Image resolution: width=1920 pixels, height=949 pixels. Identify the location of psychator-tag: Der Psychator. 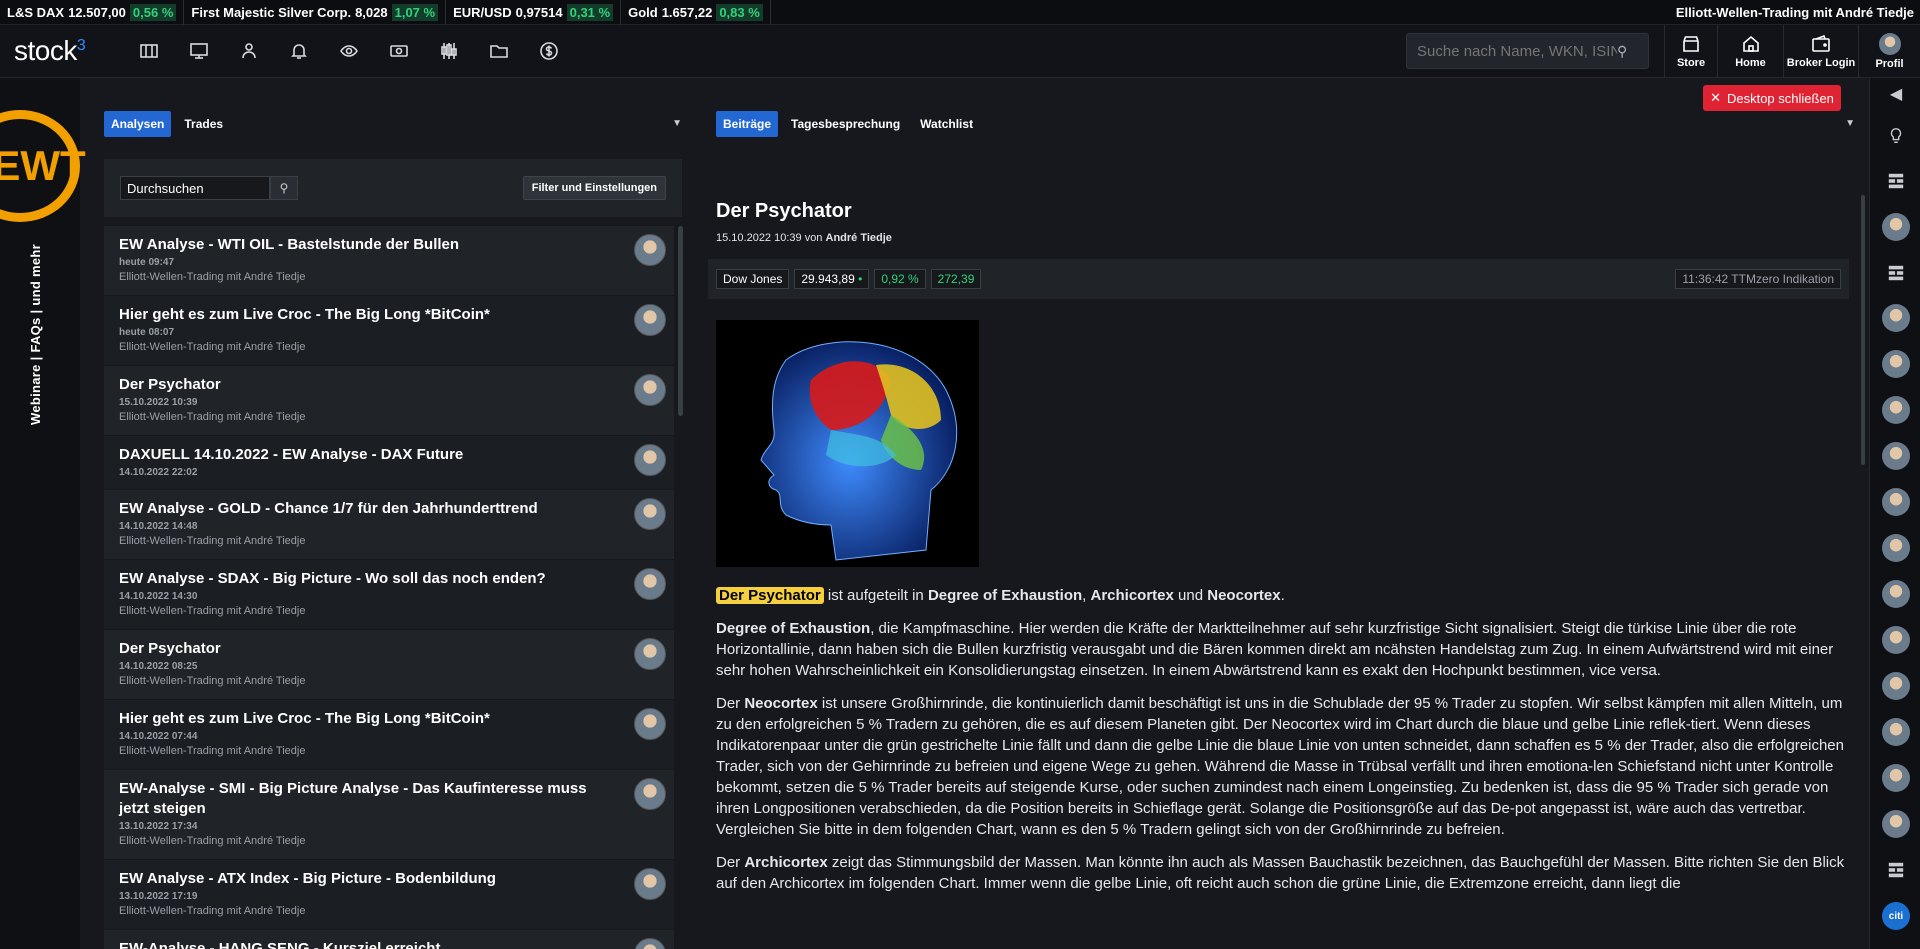
(770, 595).